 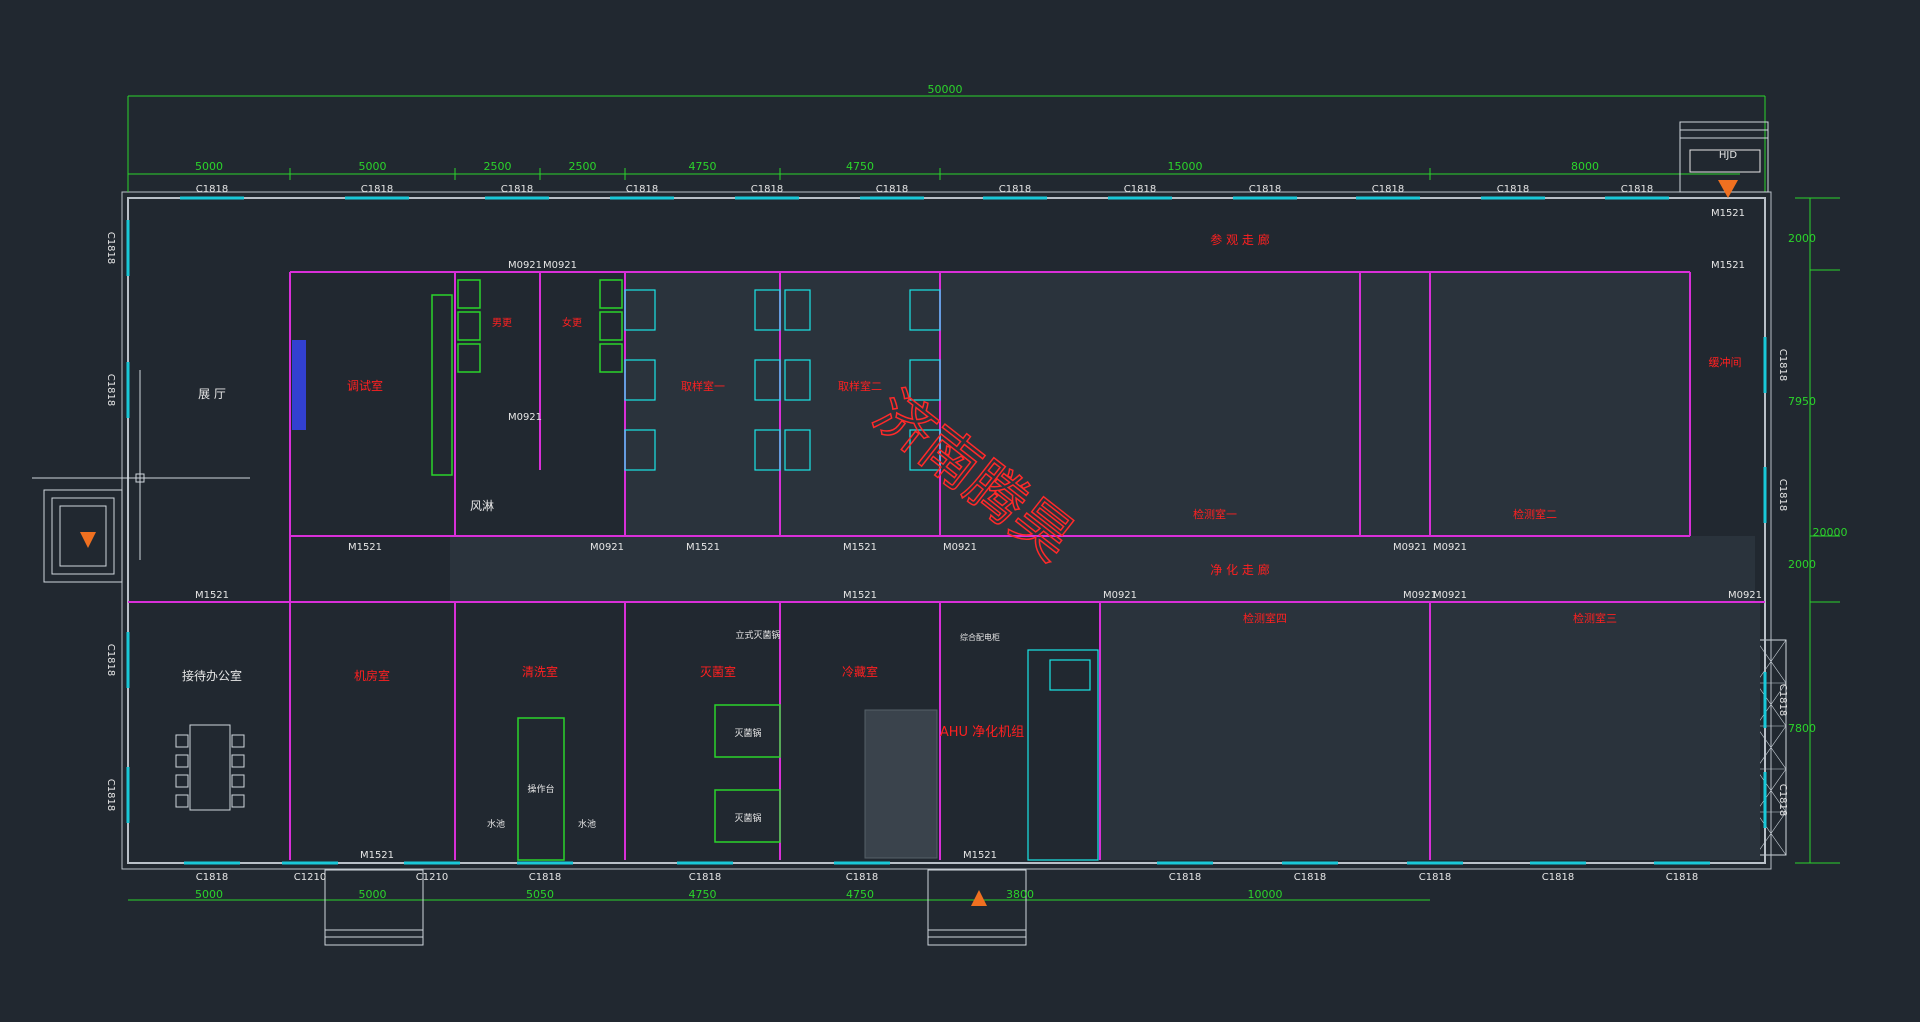 I want to click on left-entrance-steps, so click(x=141, y=476).